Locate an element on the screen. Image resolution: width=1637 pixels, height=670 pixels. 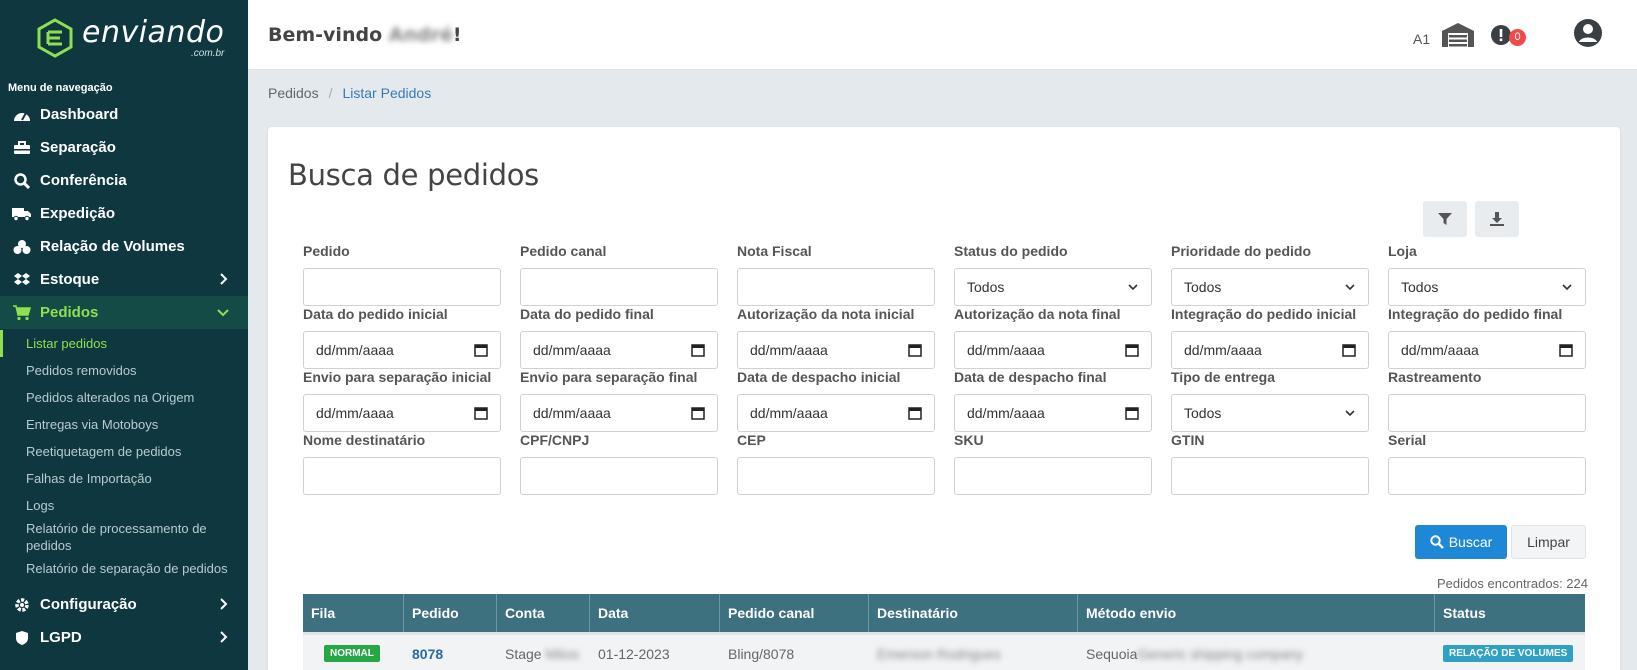
column-header-fila: Fila is located at coordinates (353, 613).